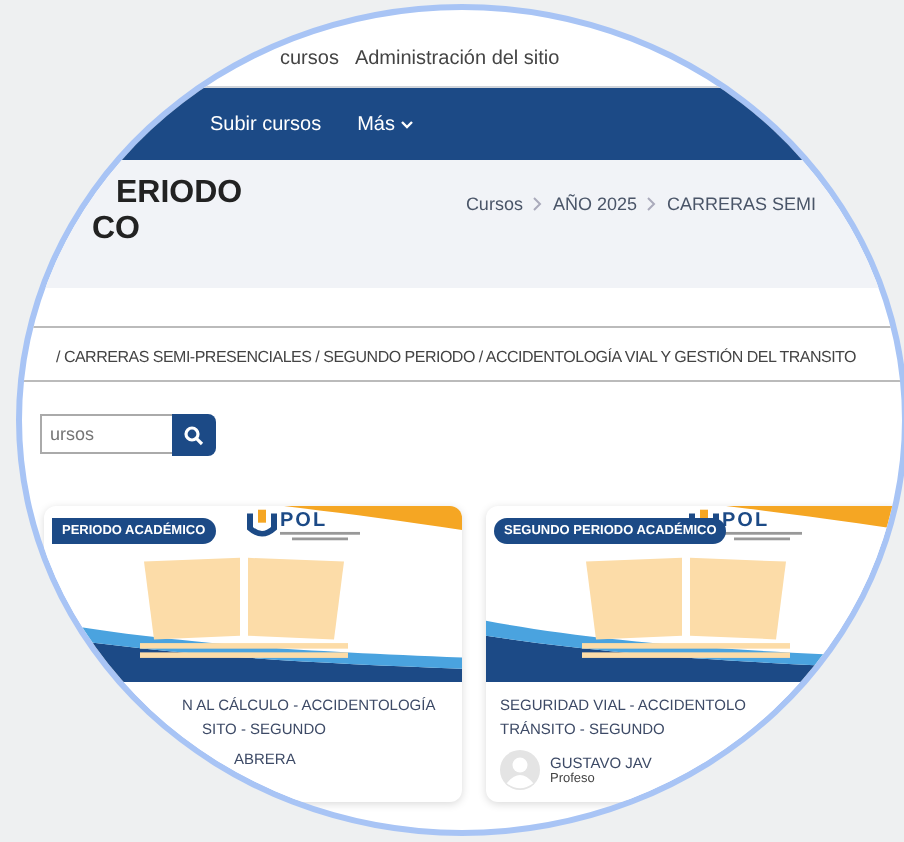 The image size is (904, 842). I want to click on category-path: / CARRERAS SEMI-PRESENCIALES / SEGUNDO PERIODO / ACCIDENTOLOGÍA VIAL Y GESTIÓN DEL TRANSITO, so click(456, 357).